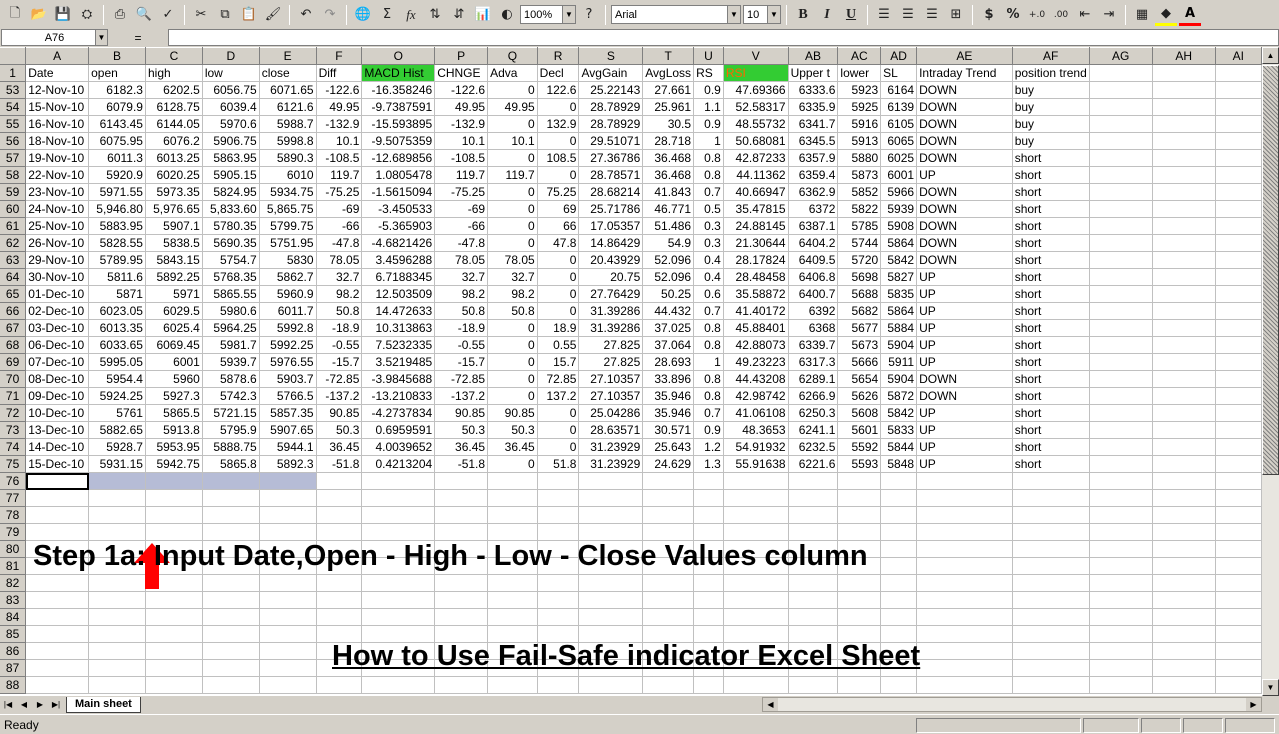 Image resolution: width=1279 pixels, height=734 pixels. Describe the element at coordinates (288, 260) in the screenshot. I see `cell: 5830` at that location.